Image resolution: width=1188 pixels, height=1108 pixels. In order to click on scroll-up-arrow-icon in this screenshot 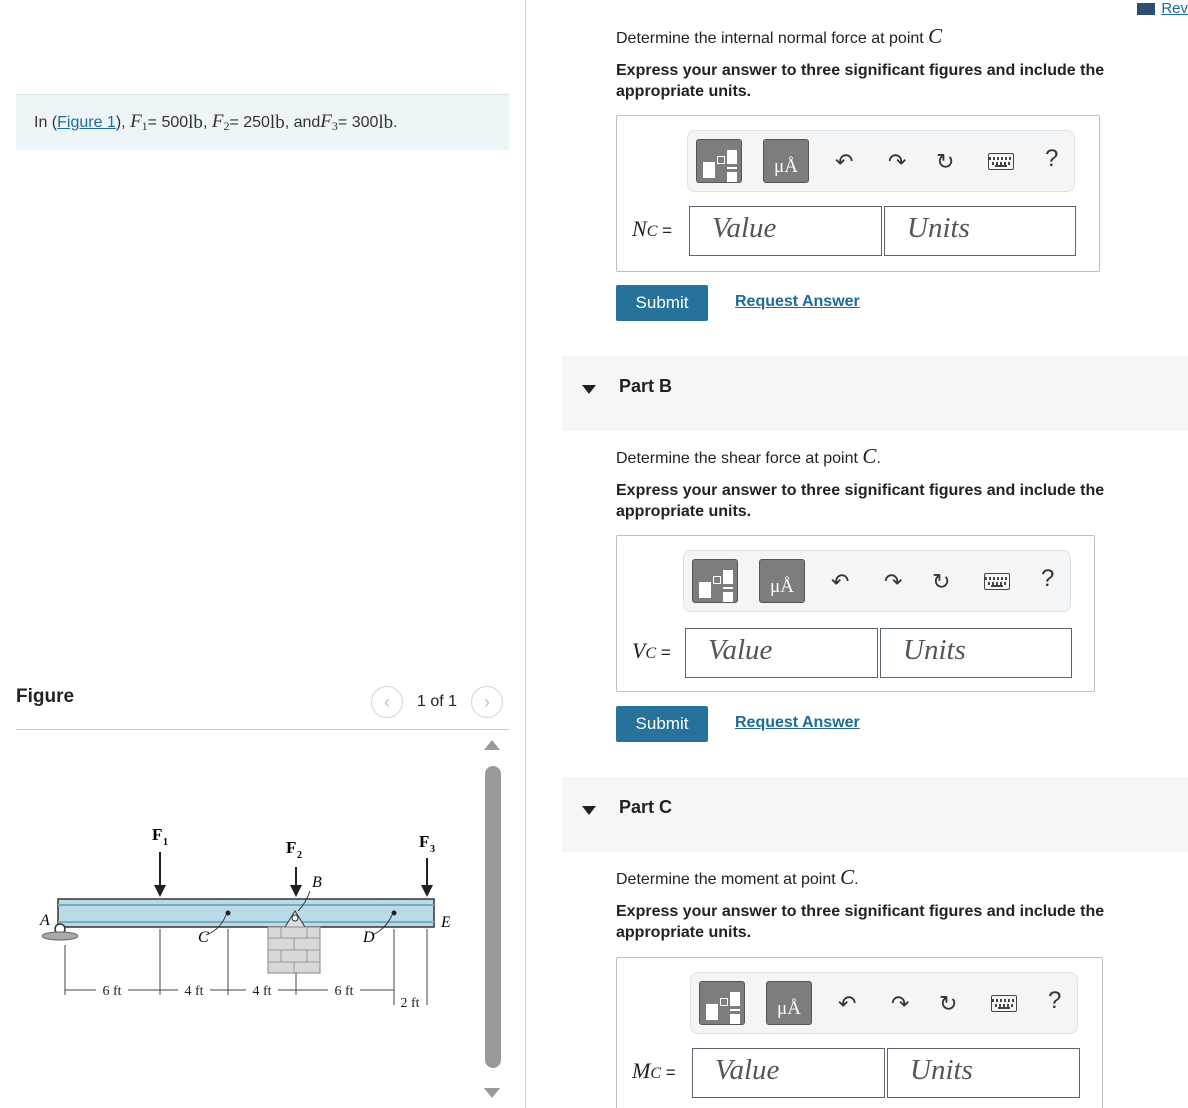, I will do `click(492, 745)`.